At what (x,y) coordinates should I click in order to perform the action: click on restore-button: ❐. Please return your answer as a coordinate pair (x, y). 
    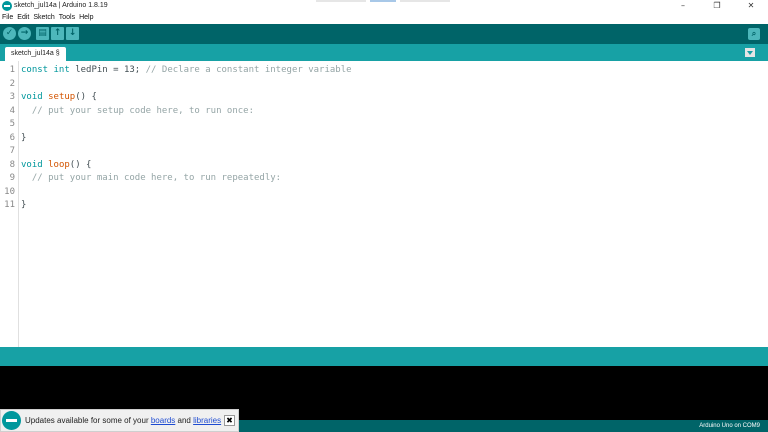
    Looking at the image, I should click on (717, 6).